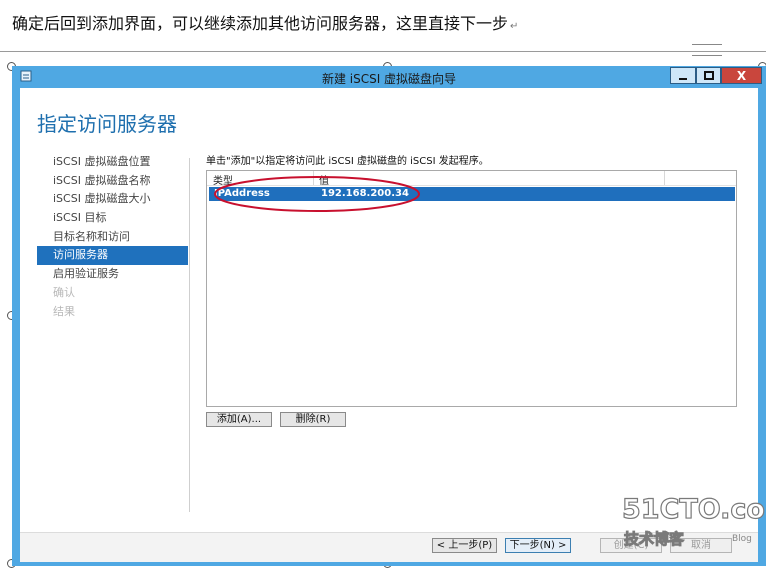  I want to click on step-disk-location: iSCSI 虚拟磁盘位置, so click(112, 162).